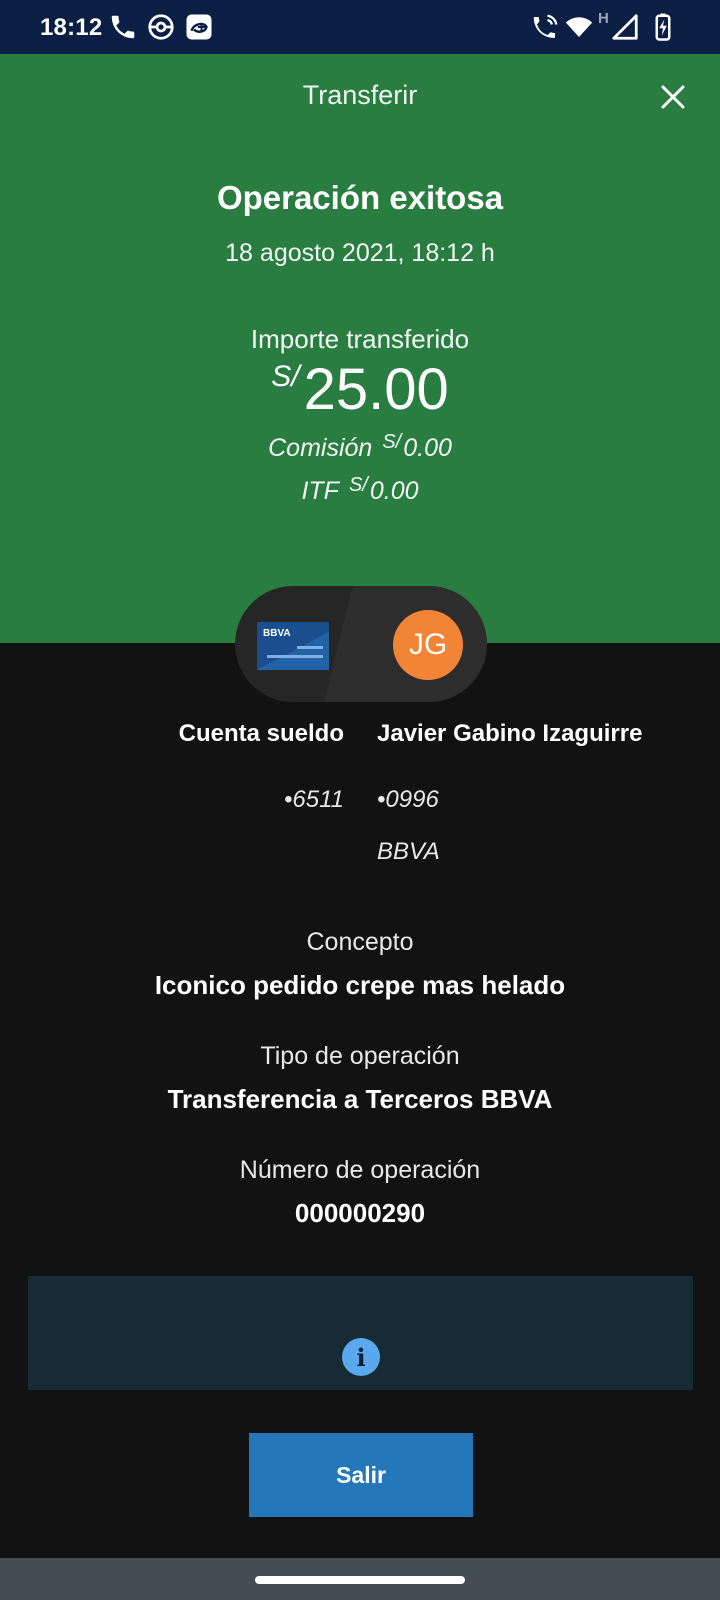 This screenshot has width=720, height=1600. Describe the element at coordinates (313, 799) in the screenshot. I see `origin-account-number: •6511` at that location.